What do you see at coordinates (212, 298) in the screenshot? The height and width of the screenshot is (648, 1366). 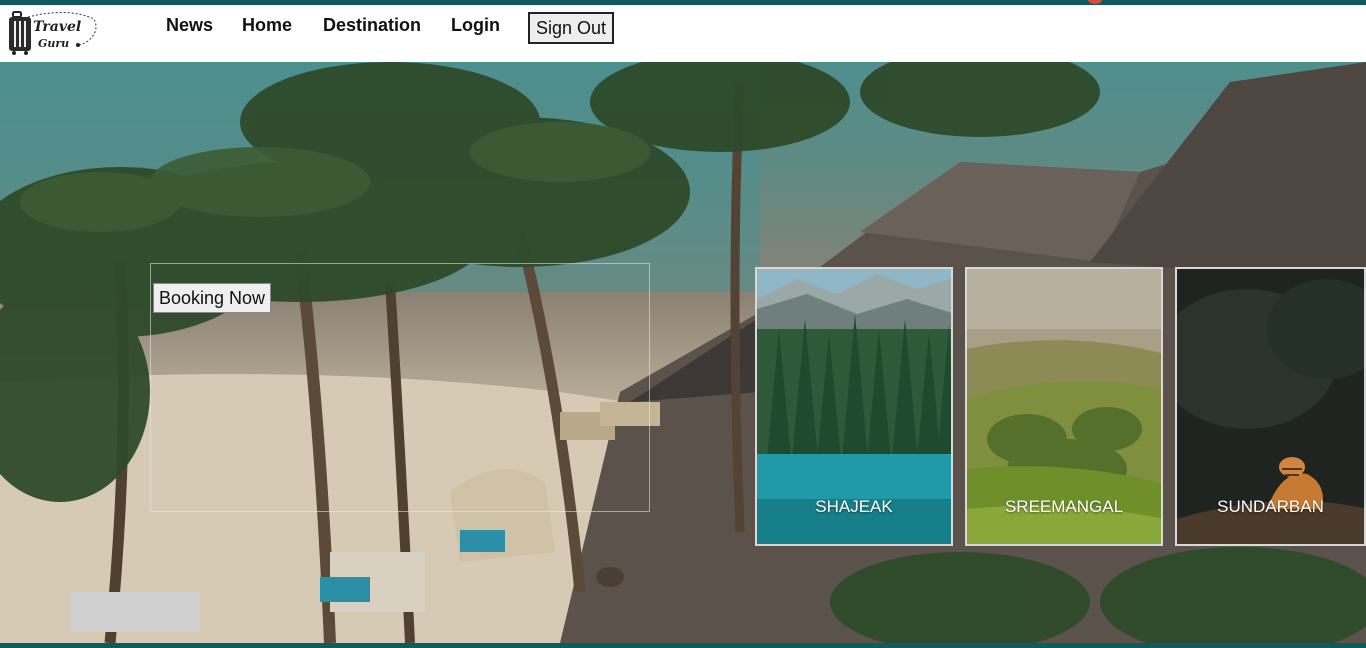 I see `booking-now-button: Booking Now` at bounding box center [212, 298].